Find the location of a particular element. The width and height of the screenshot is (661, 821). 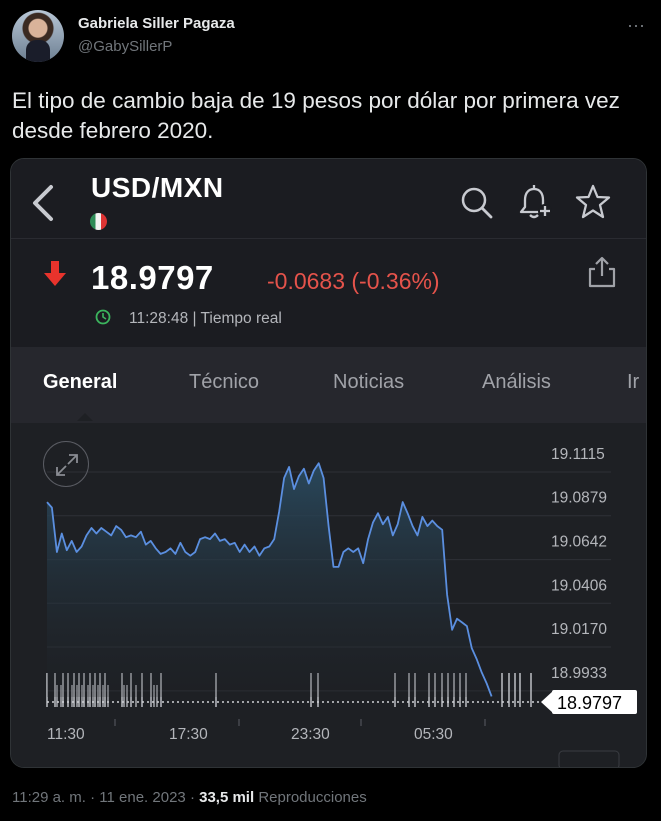

y-tick-label: 19.0642 is located at coordinates (579, 542).